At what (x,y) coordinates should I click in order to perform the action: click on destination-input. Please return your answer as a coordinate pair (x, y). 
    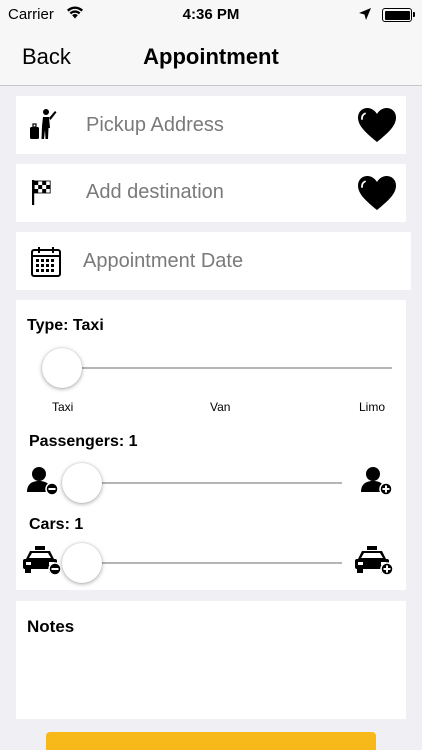
    Looking at the image, I should click on (216, 192).